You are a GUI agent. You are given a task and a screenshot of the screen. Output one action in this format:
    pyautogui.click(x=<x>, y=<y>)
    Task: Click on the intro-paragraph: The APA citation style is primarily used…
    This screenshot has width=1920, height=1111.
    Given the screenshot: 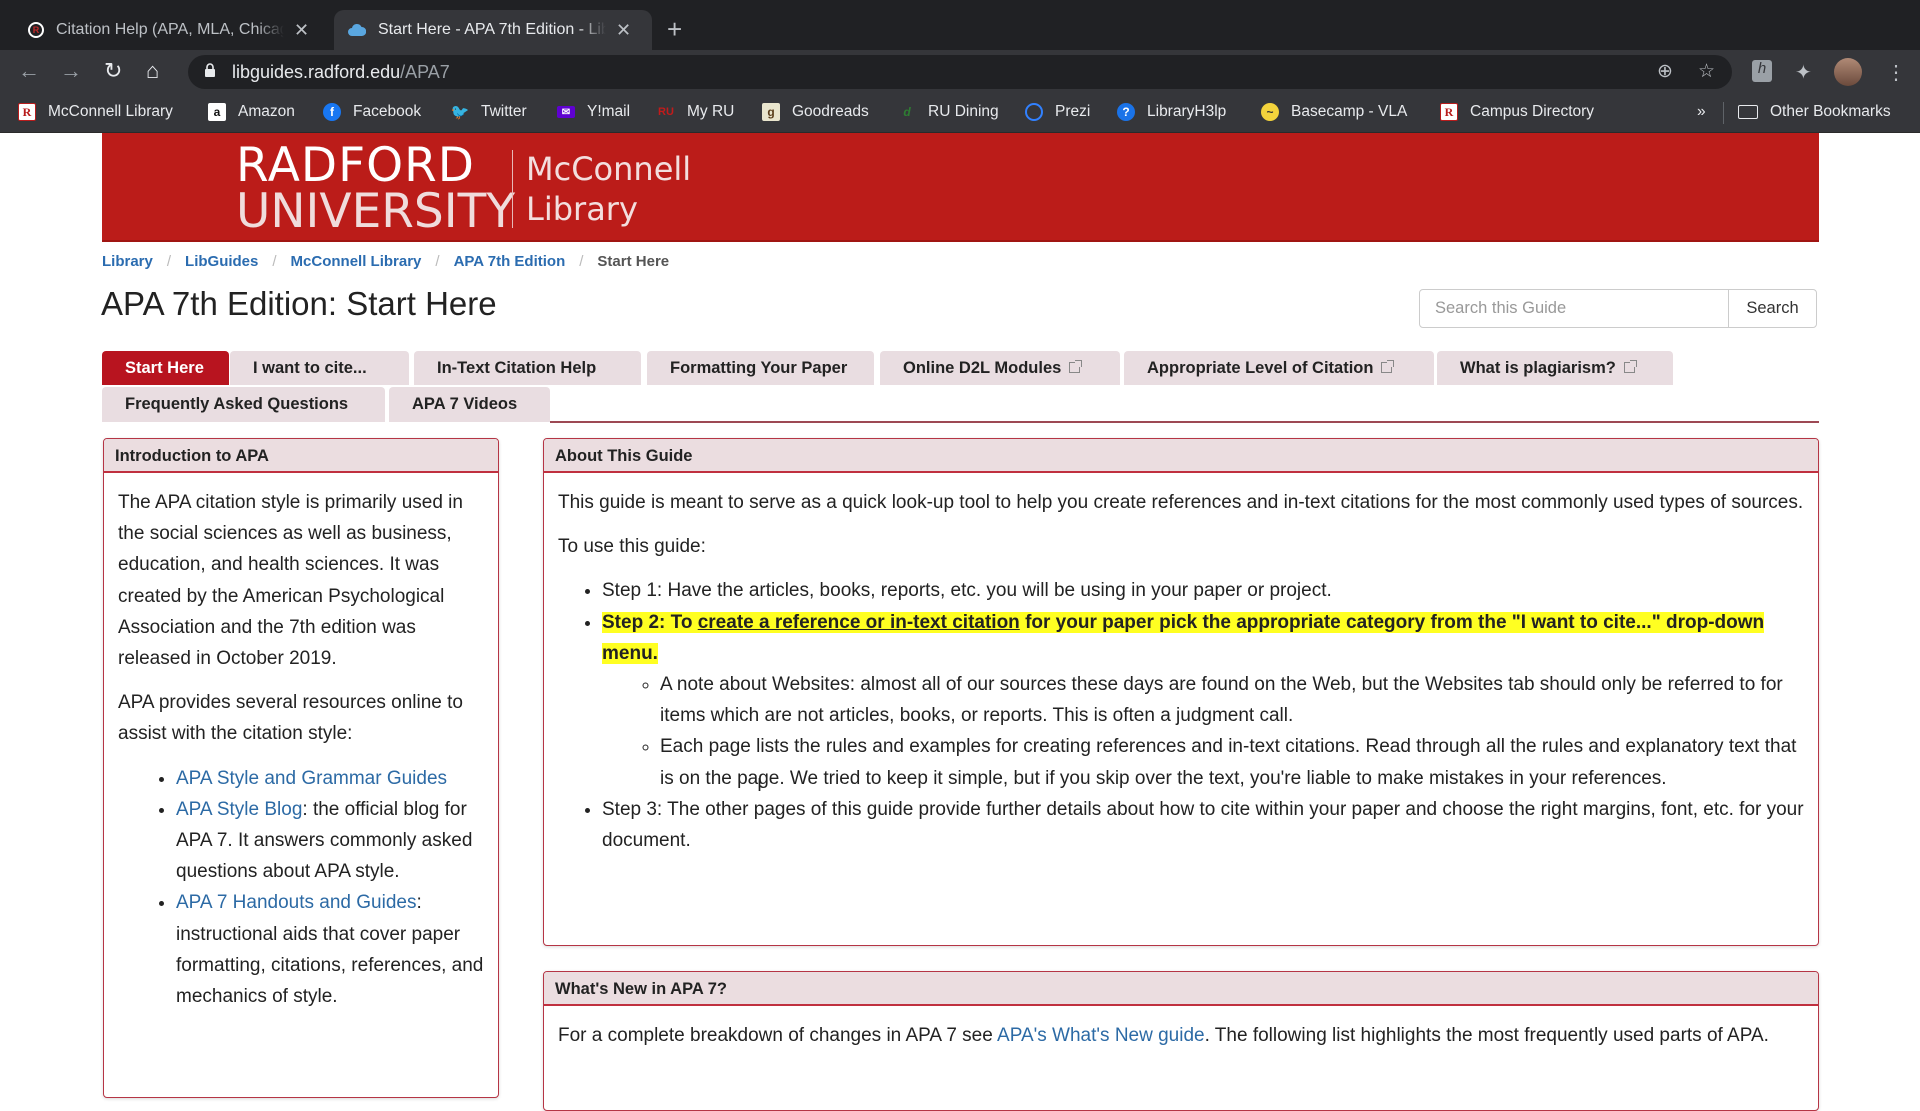 What is the action you would take?
    pyautogui.click(x=290, y=581)
    